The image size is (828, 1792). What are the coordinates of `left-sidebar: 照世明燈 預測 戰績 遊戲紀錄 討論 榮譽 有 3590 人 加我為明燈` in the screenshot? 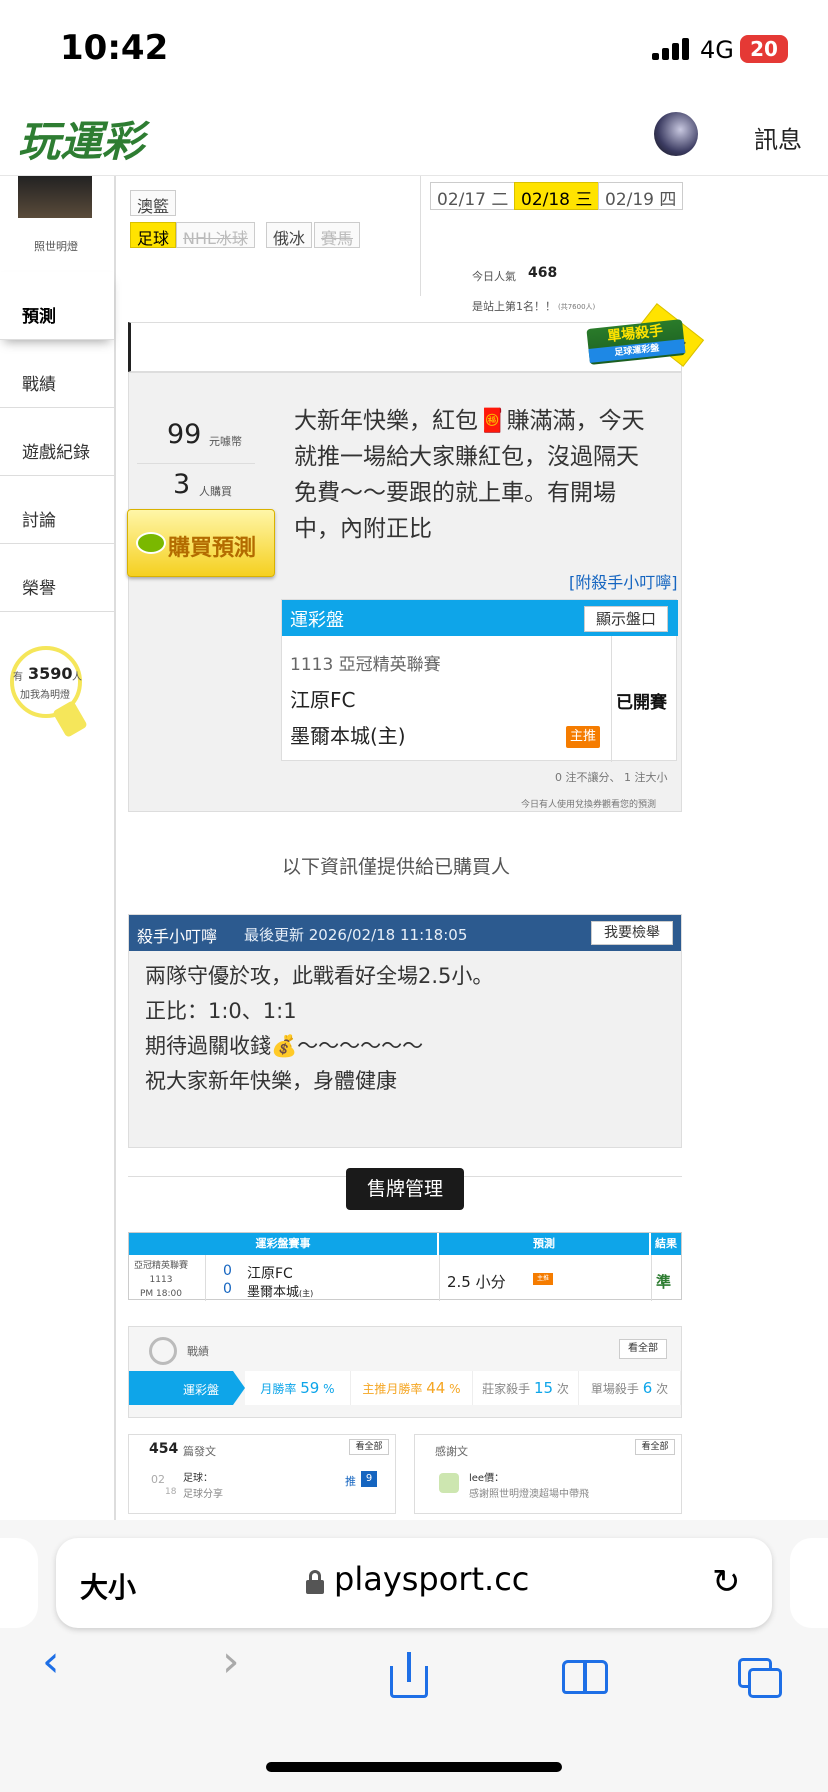 It's located at (58, 848).